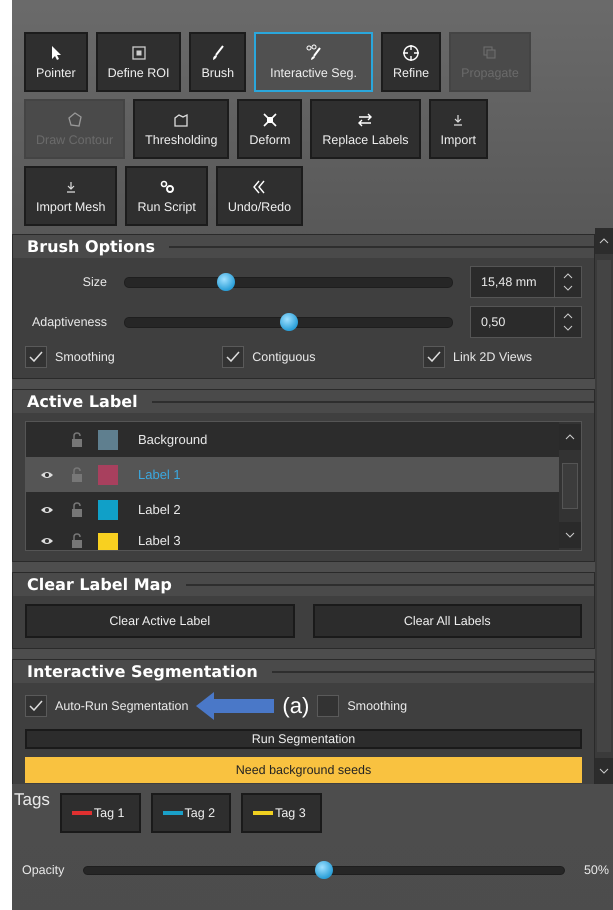 This screenshot has height=910, width=613. What do you see at coordinates (139, 62) in the screenshot?
I see `tool-button: Define ROI` at bounding box center [139, 62].